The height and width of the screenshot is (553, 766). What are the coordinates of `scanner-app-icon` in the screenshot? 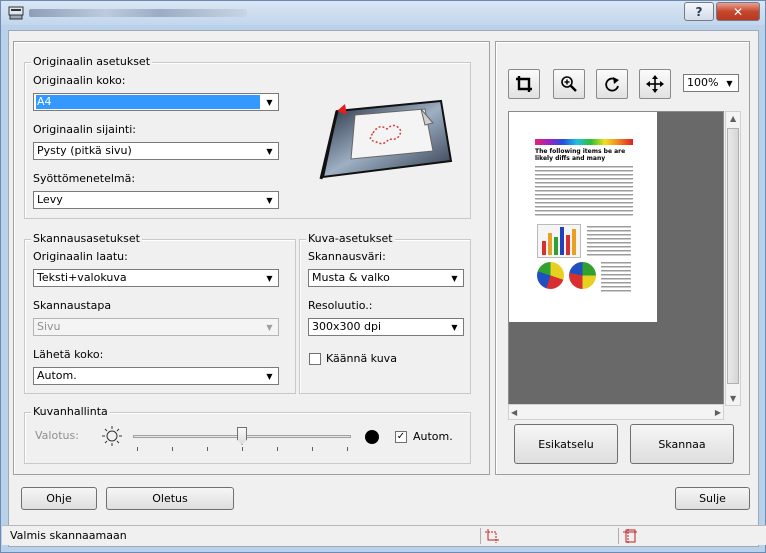 It's located at (16, 13).